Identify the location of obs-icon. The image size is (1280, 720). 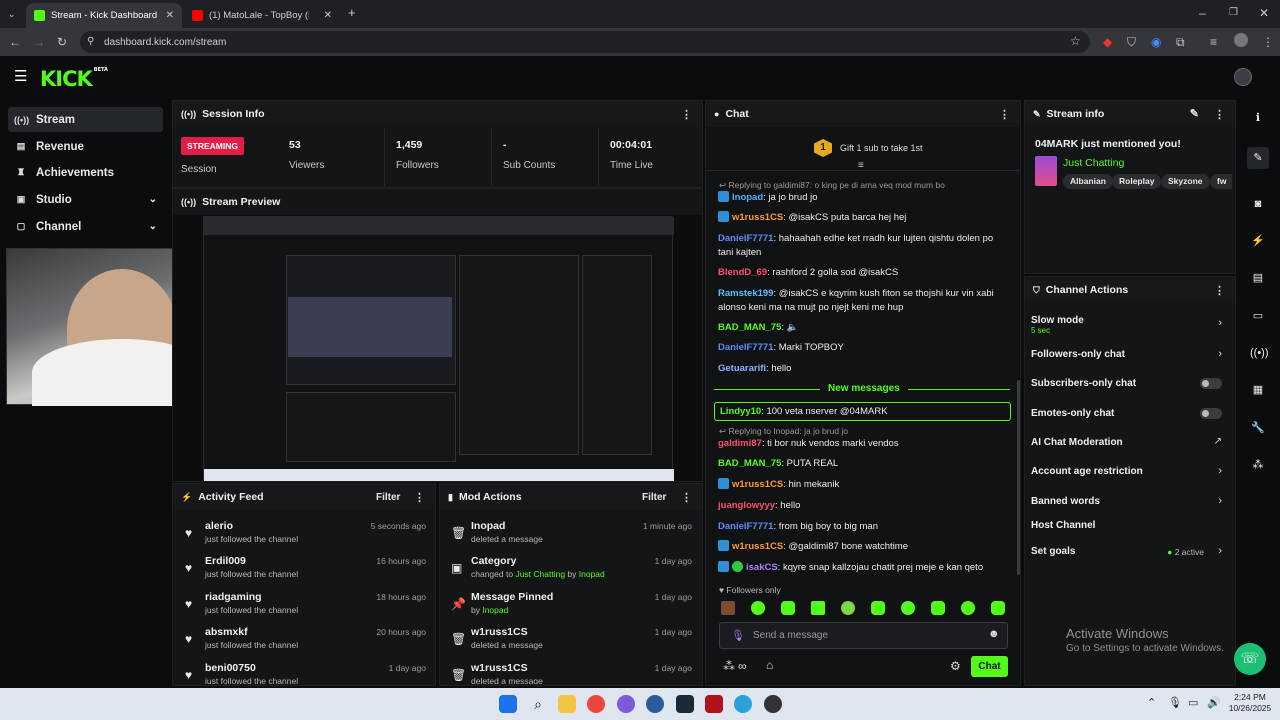
(773, 704).